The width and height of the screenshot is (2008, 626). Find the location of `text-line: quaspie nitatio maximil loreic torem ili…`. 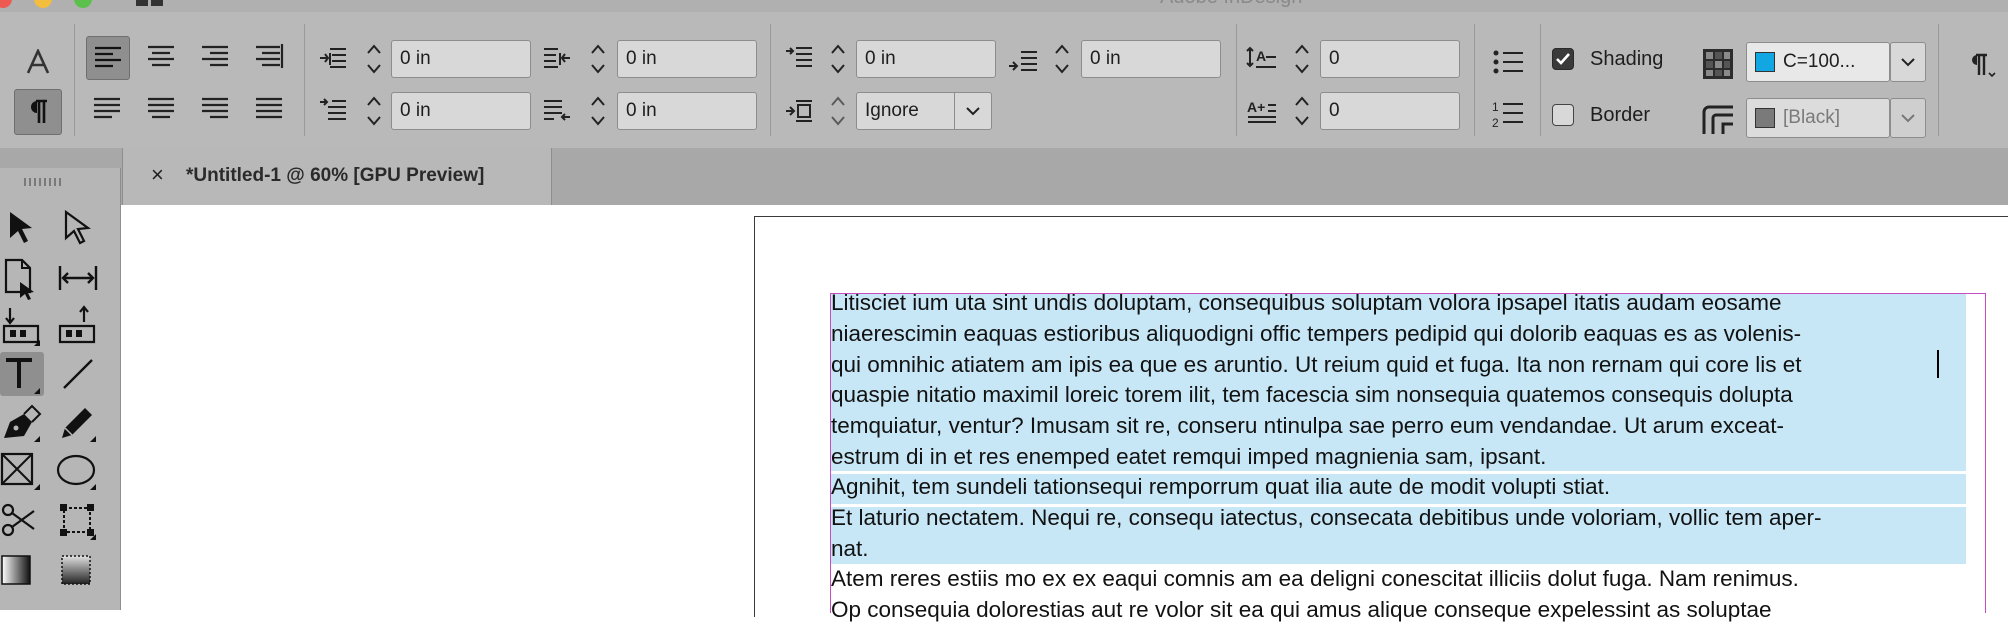

text-line: quaspie nitatio maximil loreic torem ili… is located at coordinates (1312, 395).